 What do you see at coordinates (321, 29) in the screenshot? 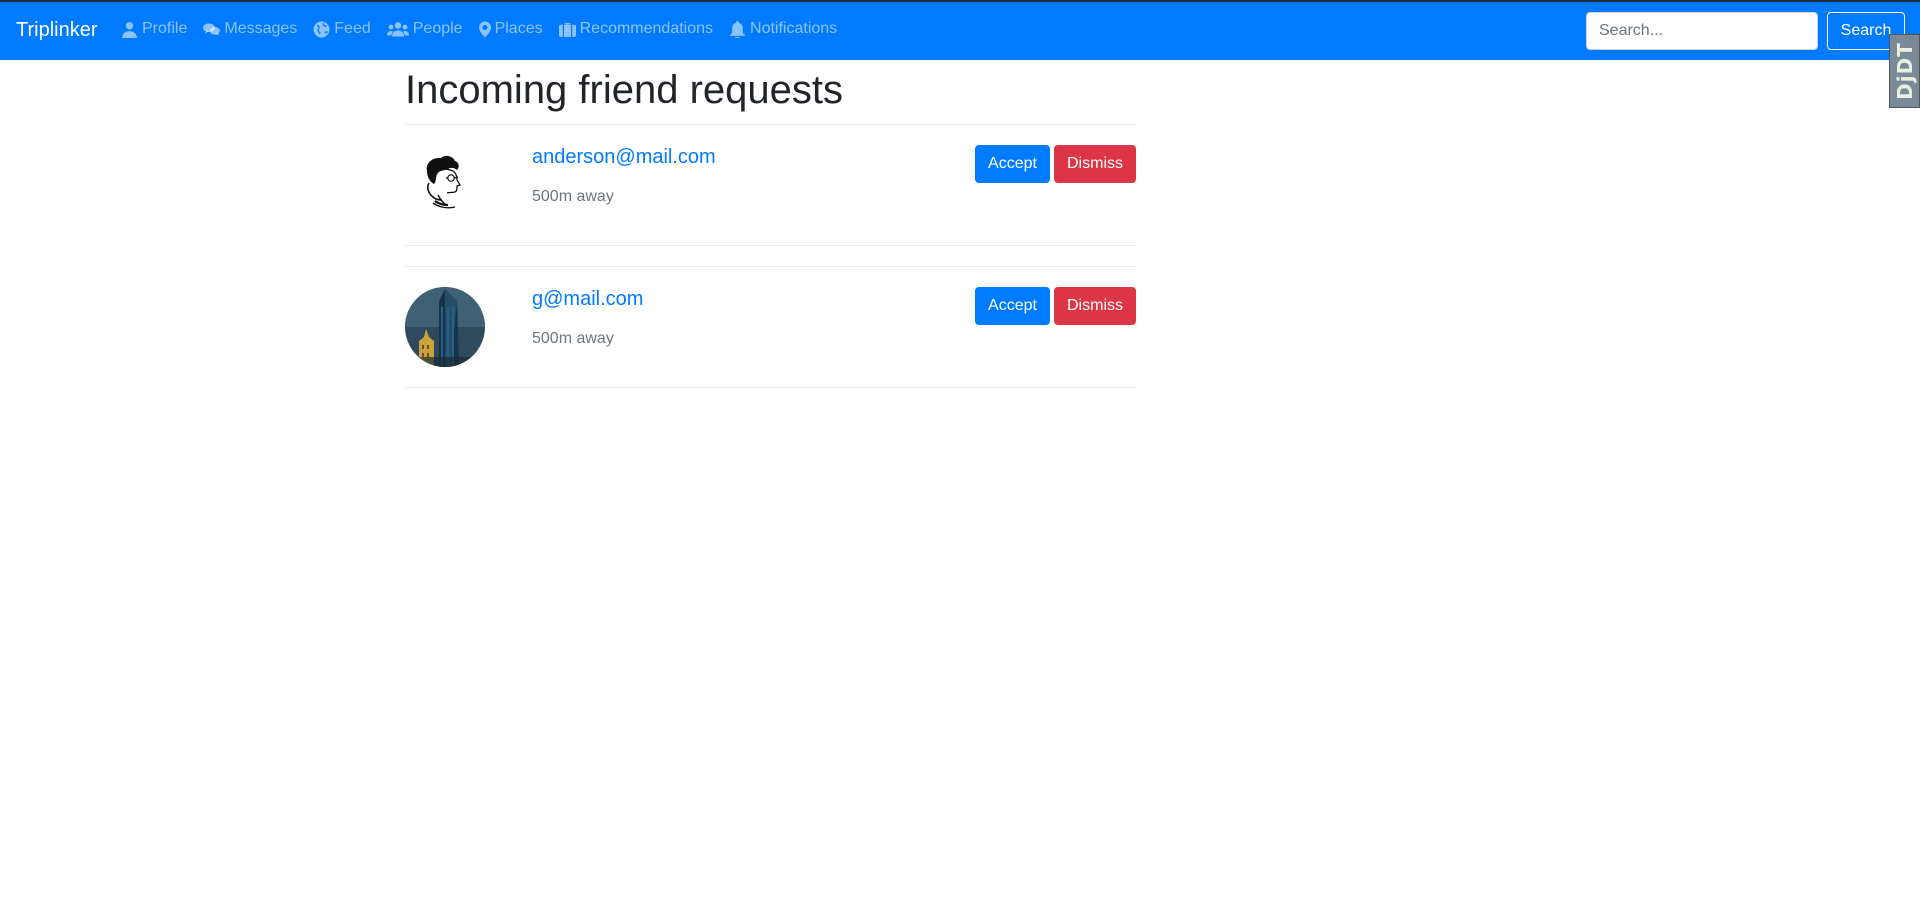
I see `globe-icon` at bounding box center [321, 29].